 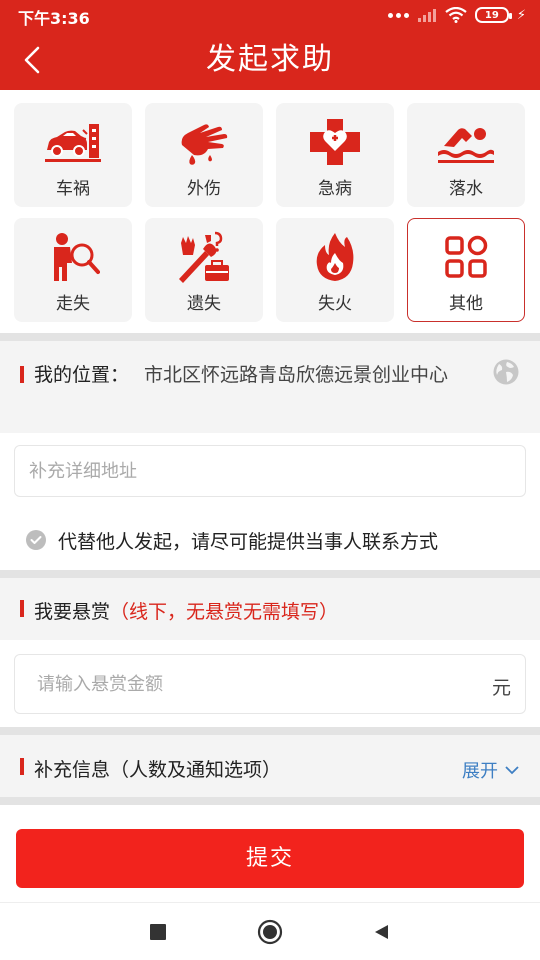 I want to click on category-tile-fire: 失火, so click(x=335, y=270).